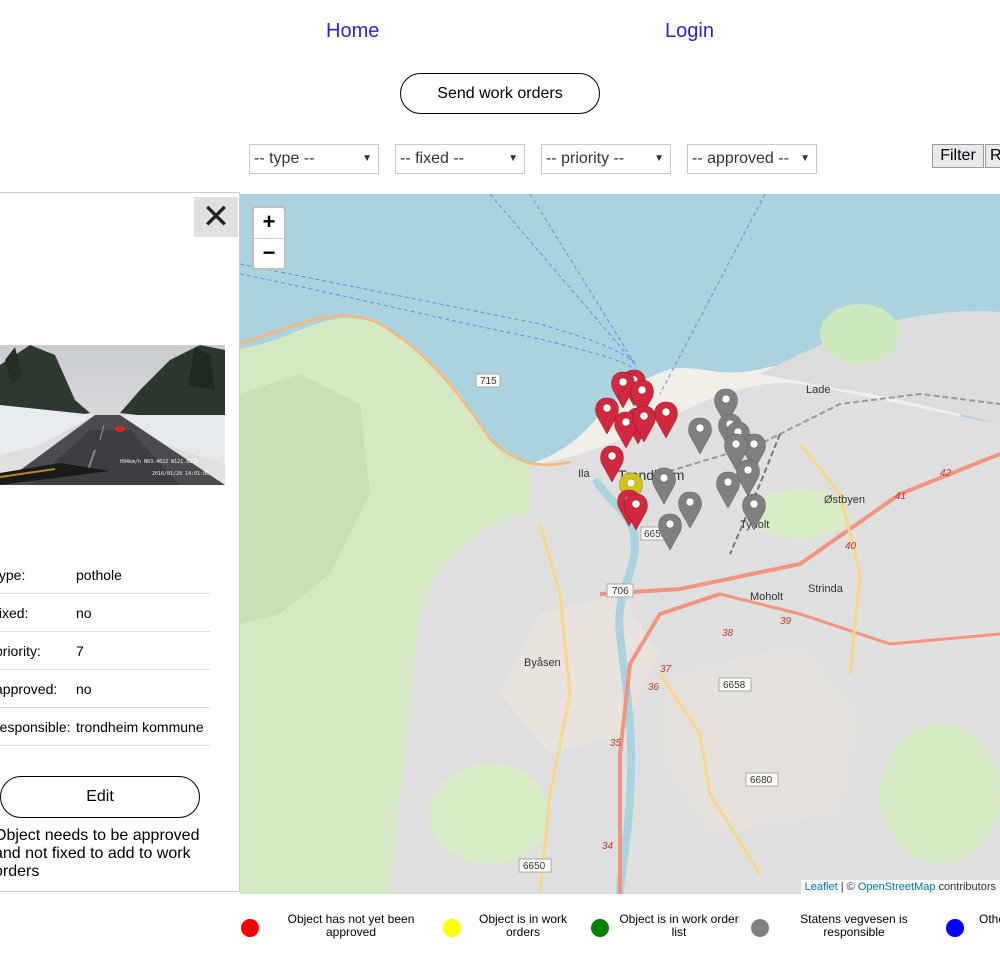  What do you see at coordinates (680, 460) in the screenshot?
I see `marker-layer` at bounding box center [680, 460].